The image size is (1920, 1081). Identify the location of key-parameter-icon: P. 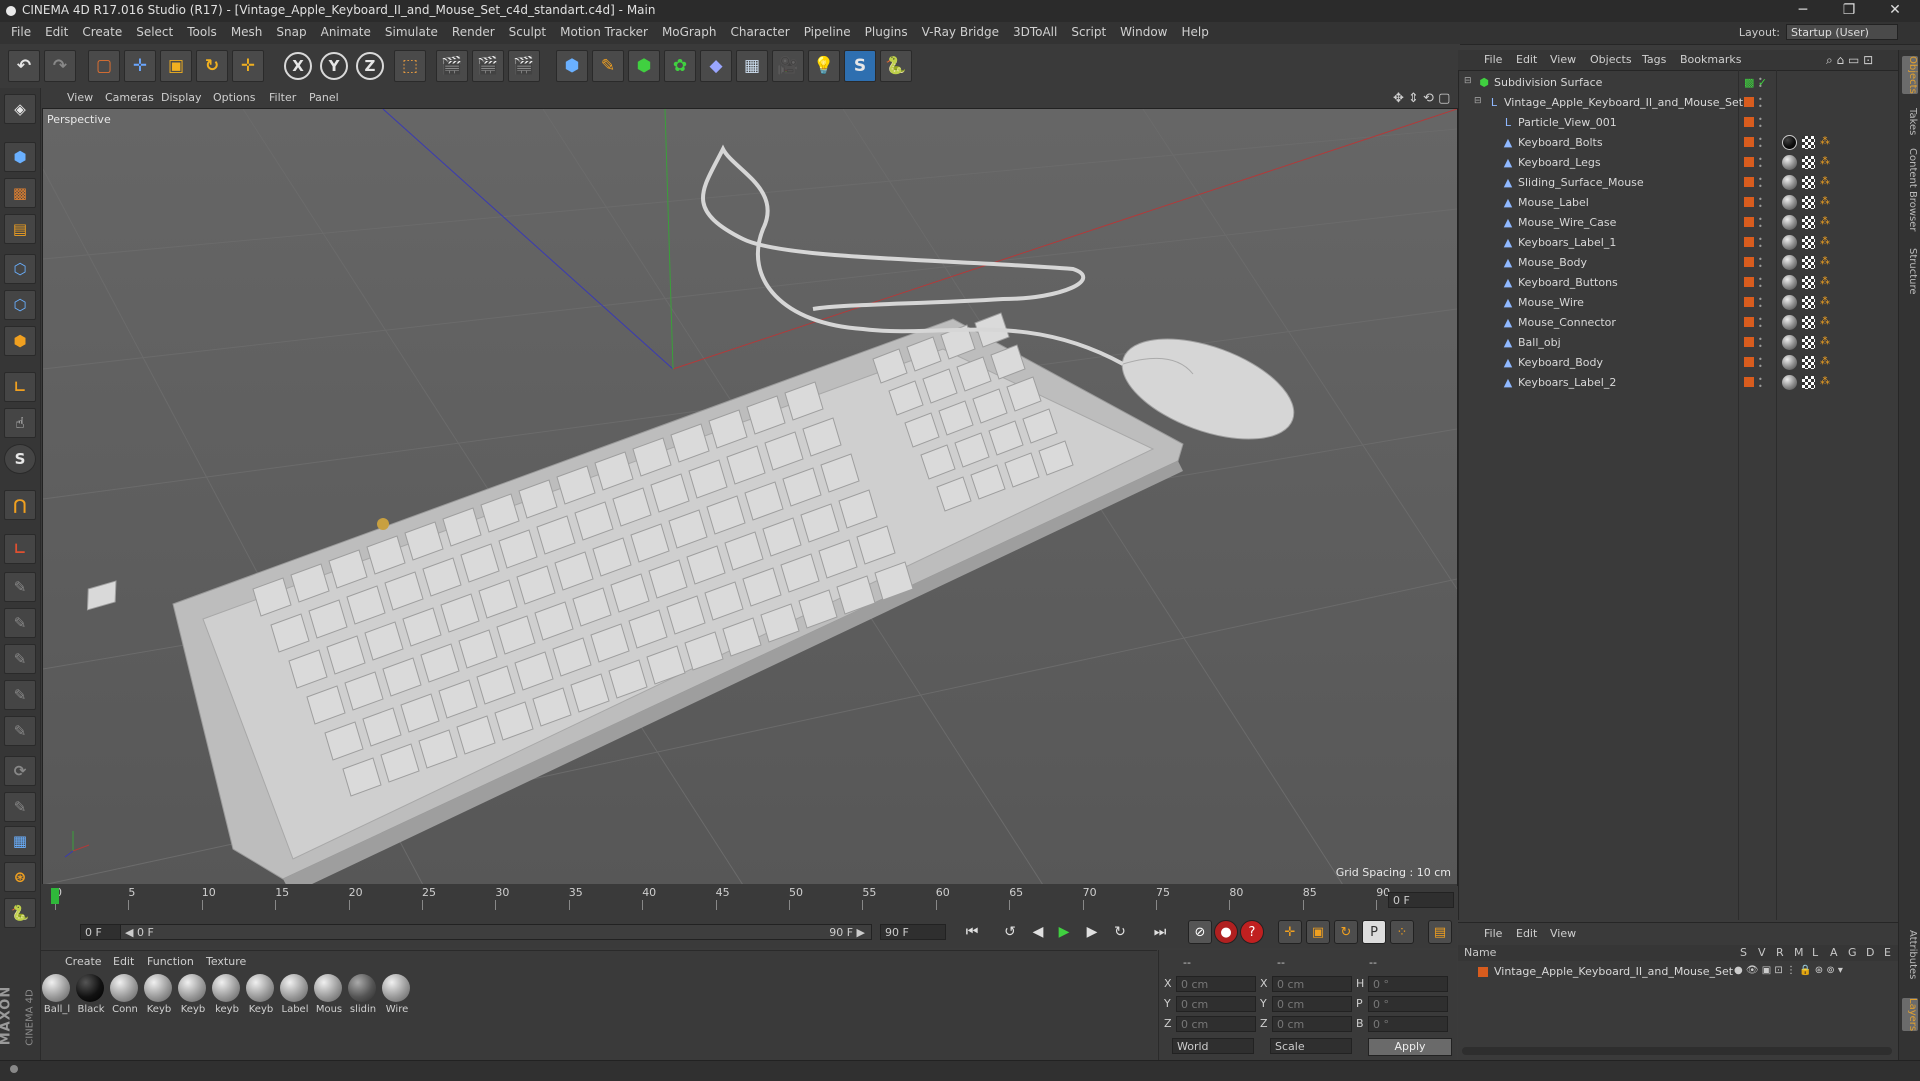
(1374, 932).